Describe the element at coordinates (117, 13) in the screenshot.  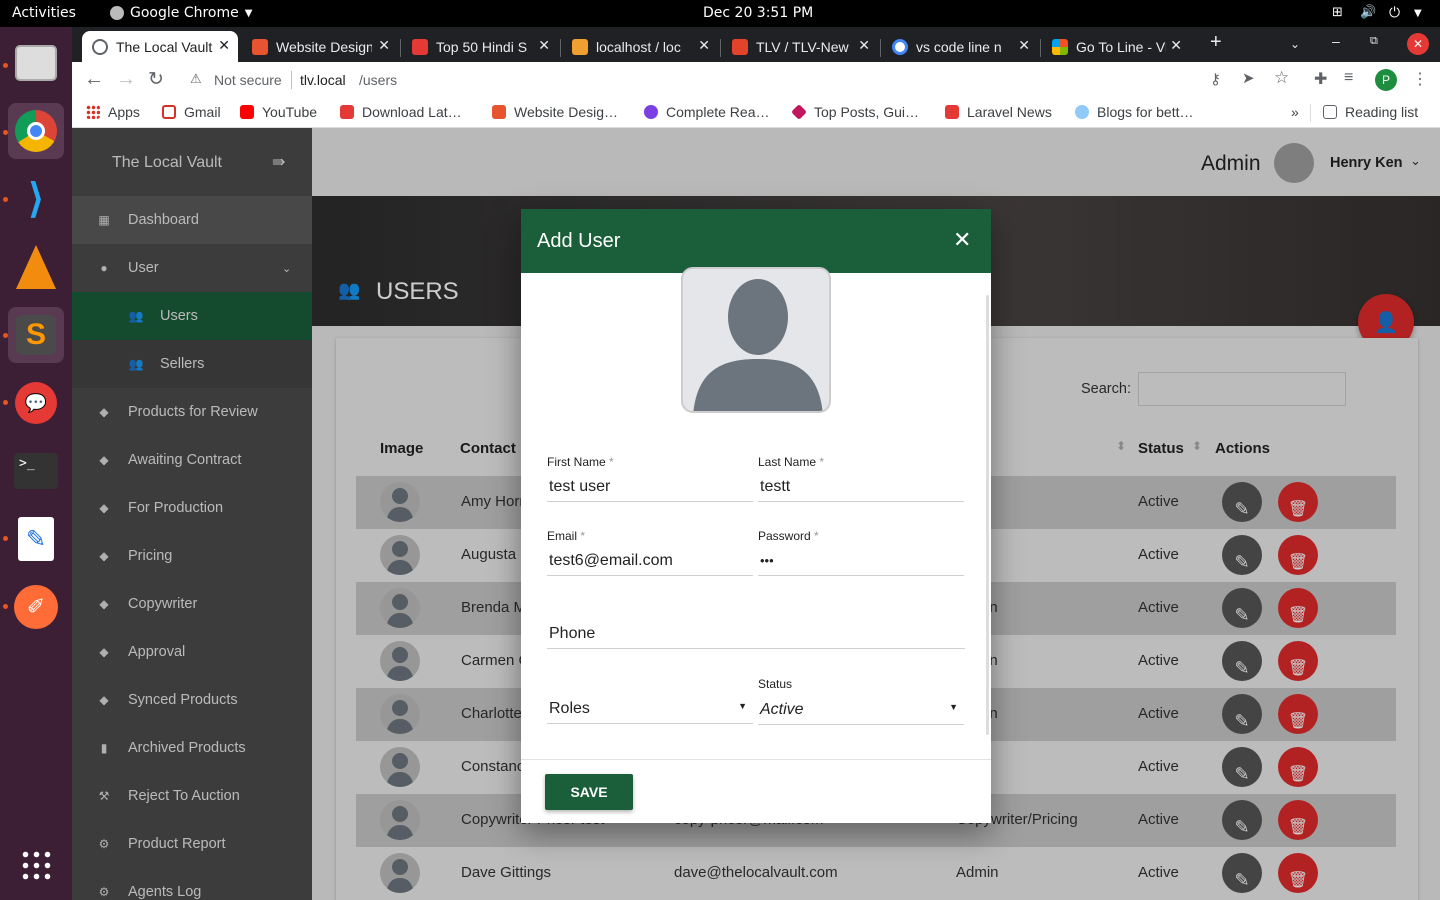
I see `chrome-icon` at that location.